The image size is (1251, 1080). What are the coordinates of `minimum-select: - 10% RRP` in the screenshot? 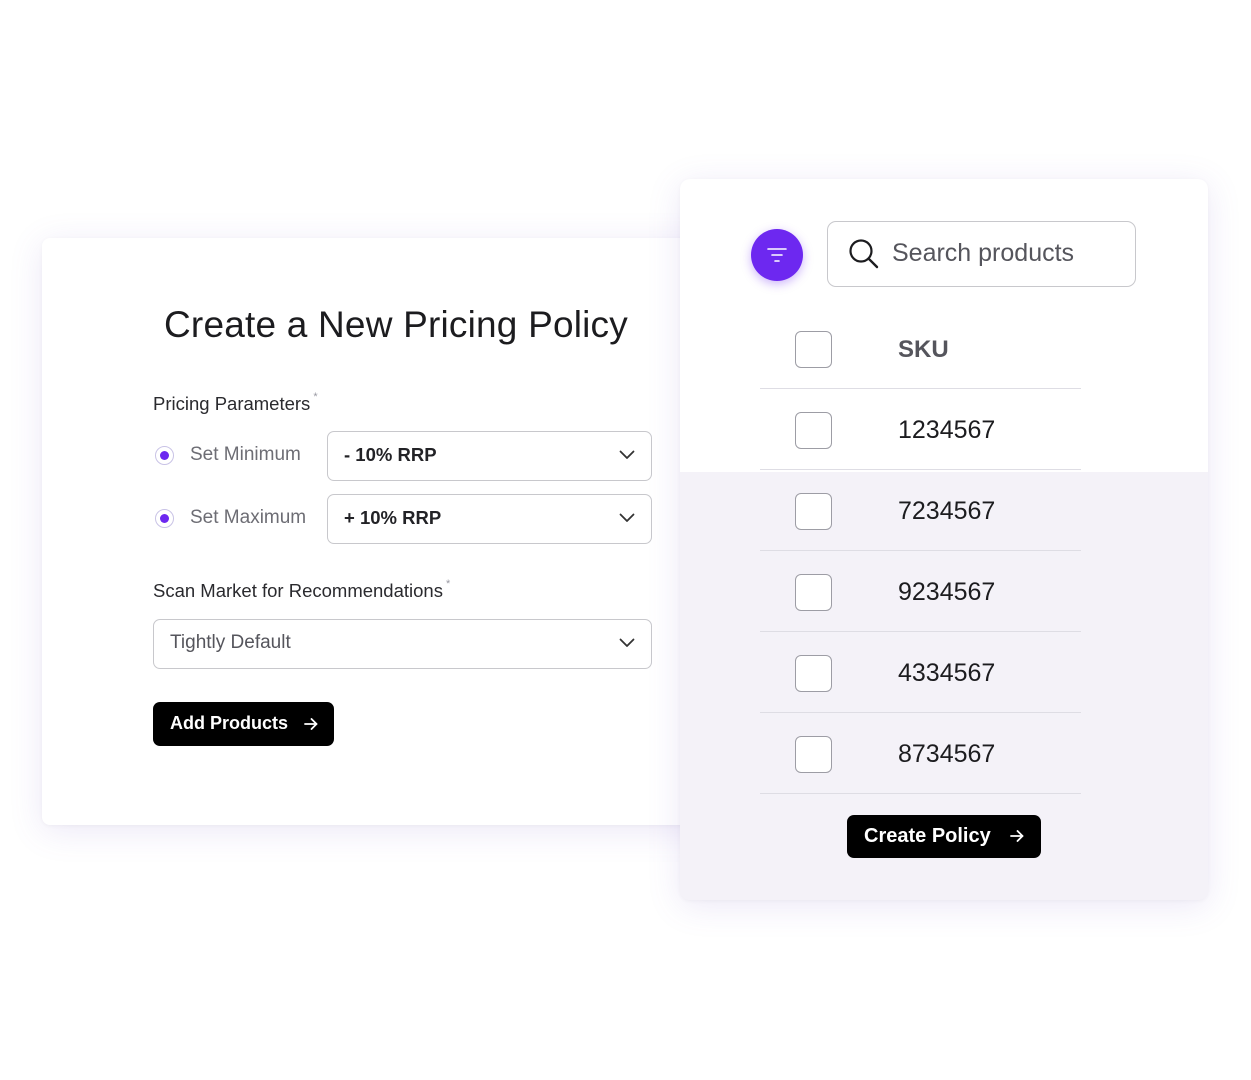 It's located at (489, 456).